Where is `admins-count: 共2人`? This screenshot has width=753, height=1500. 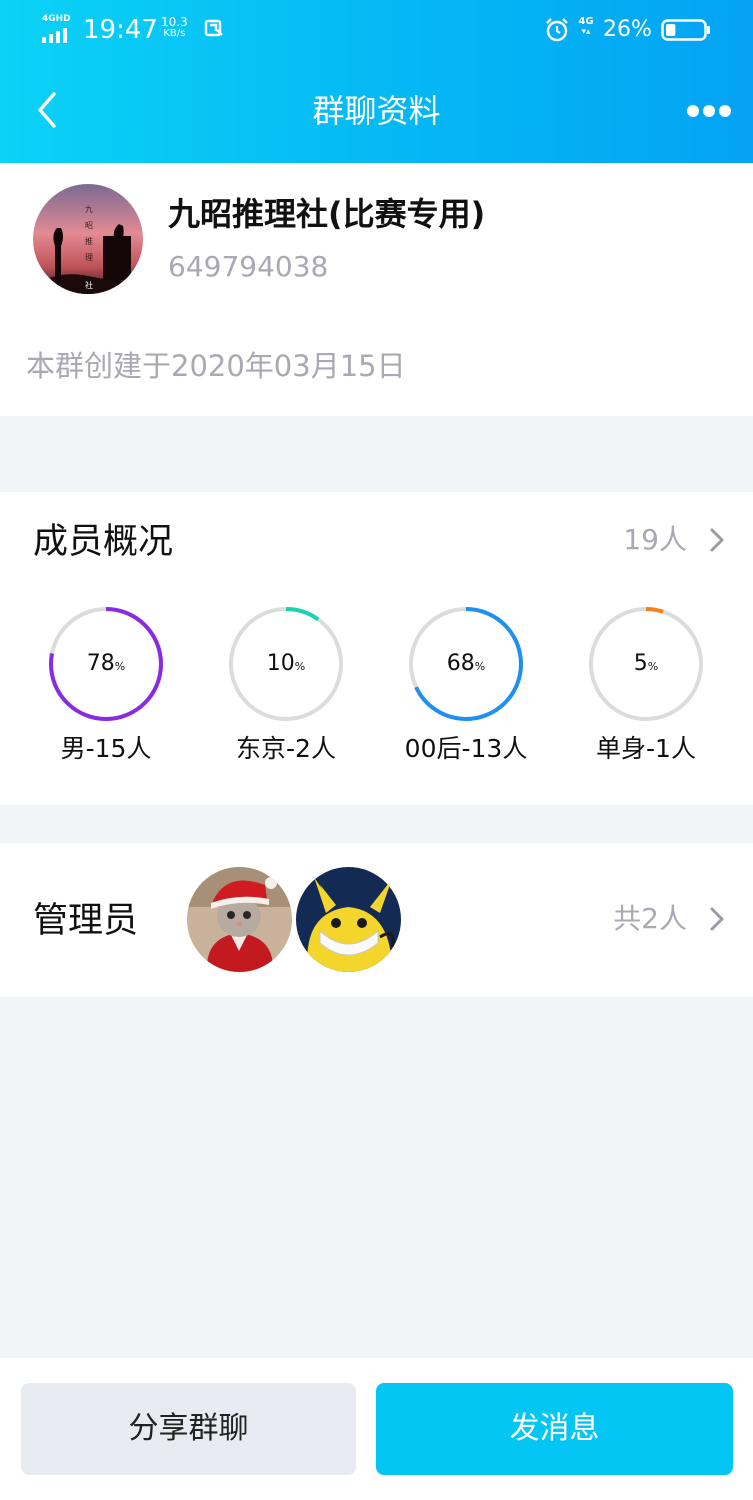 admins-count: 共2人 is located at coordinates (650, 919).